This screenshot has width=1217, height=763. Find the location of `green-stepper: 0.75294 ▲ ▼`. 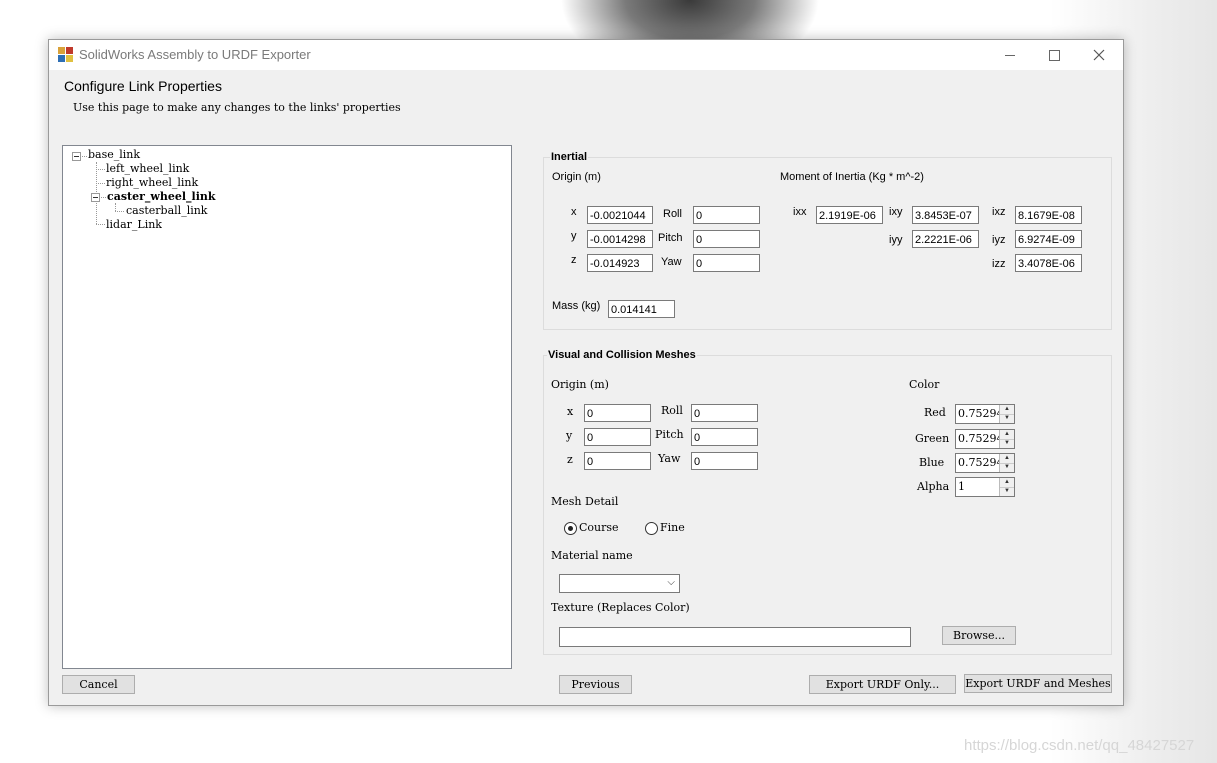

green-stepper: 0.75294 ▲ ▼ is located at coordinates (985, 439).